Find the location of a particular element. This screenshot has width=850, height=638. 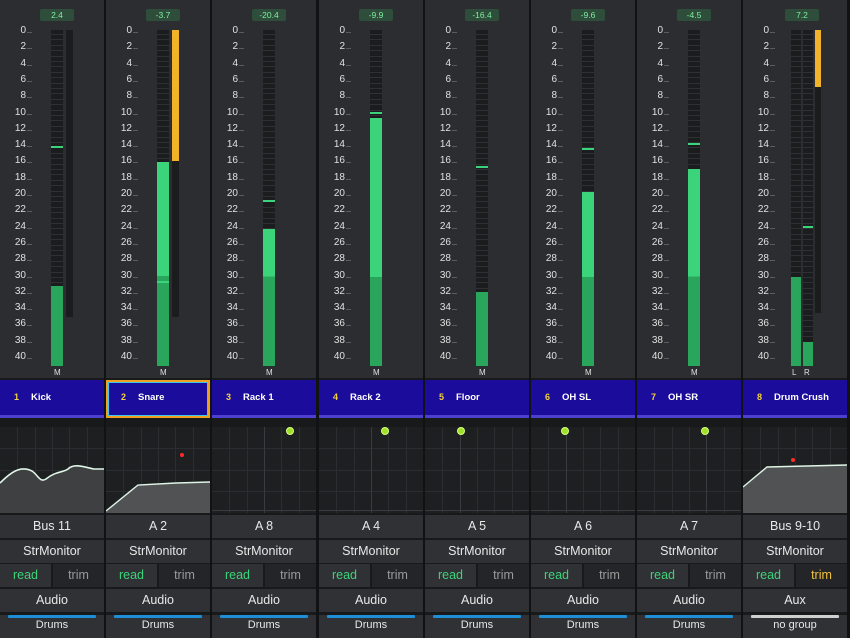

input-selector: A 6 is located at coordinates (583, 526).